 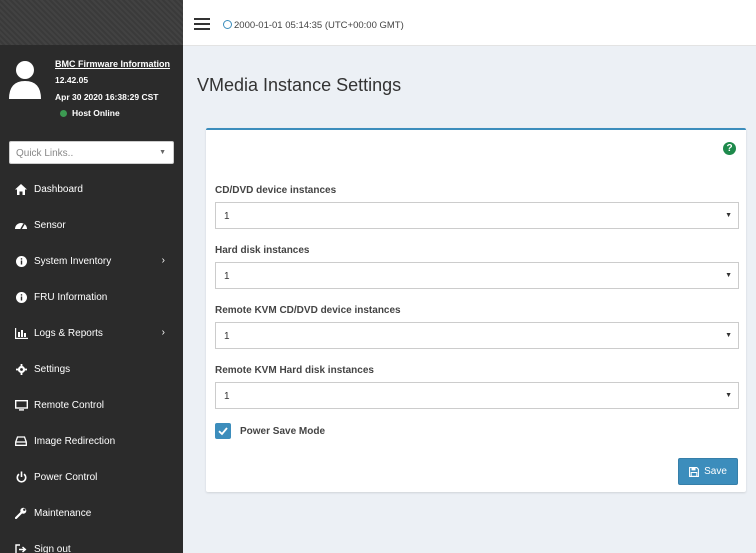 I want to click on sidebar-item-label: Image Redirection, so click(x=75, y=441).